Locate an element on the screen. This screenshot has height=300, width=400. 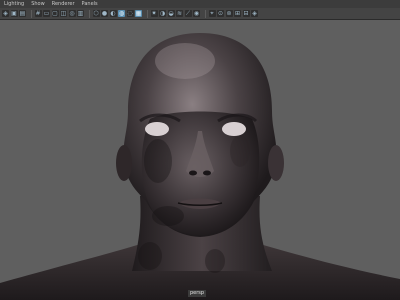
ear-left is located at coordinates (124, 163).